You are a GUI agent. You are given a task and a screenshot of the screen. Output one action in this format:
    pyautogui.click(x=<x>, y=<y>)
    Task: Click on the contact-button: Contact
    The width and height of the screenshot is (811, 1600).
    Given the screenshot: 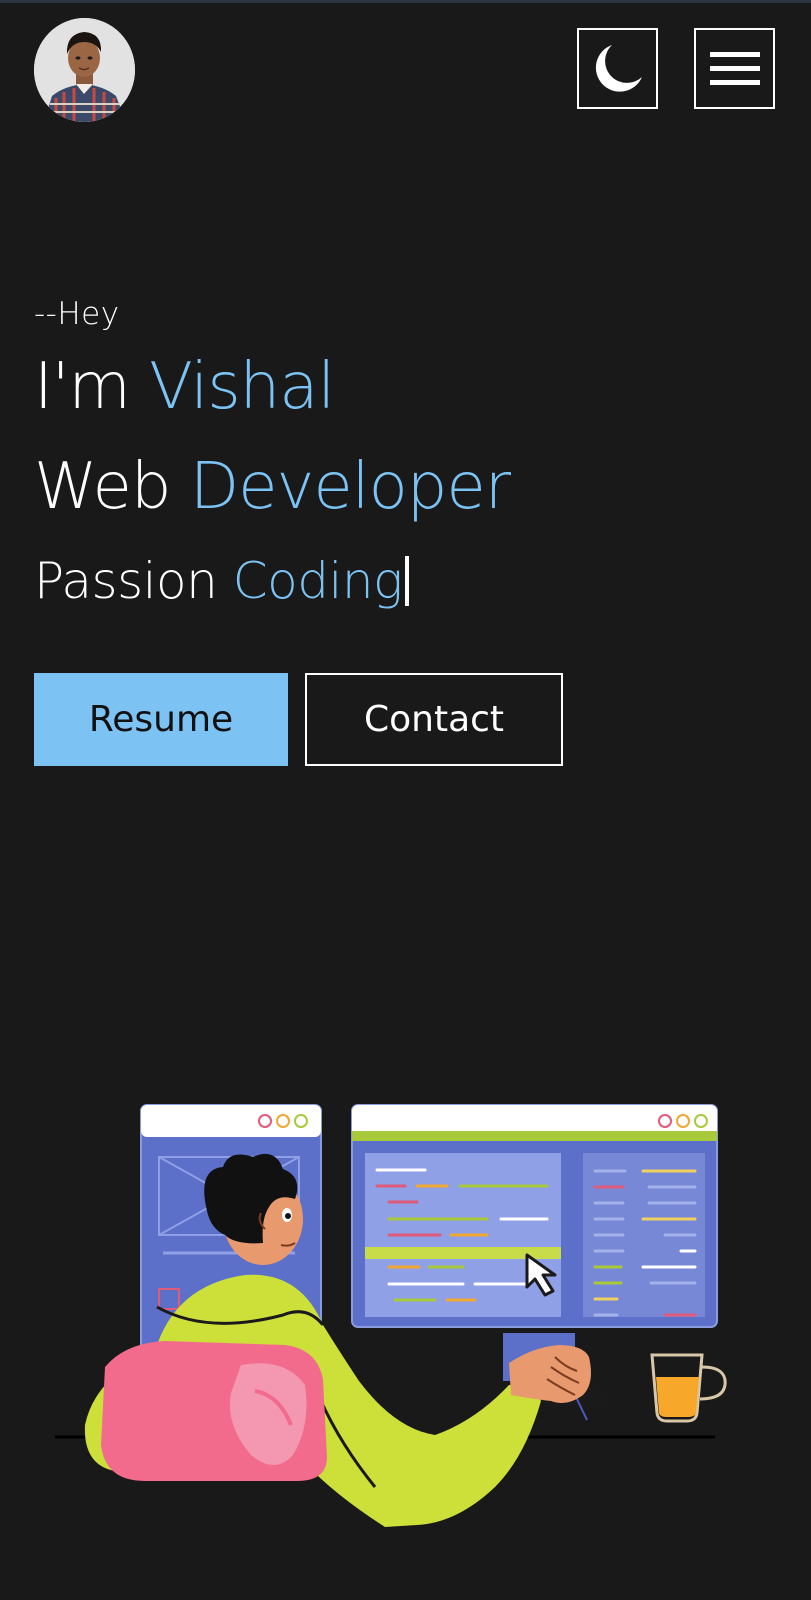 What is the action you would take?
    pyautogui.click(x=434, y=719)
    